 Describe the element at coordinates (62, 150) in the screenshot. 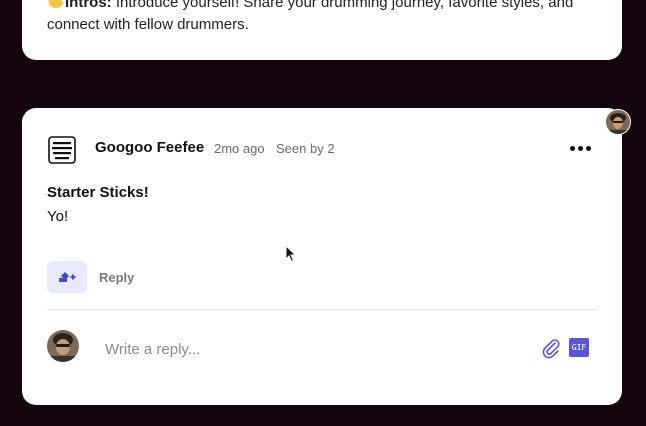

I see `author-avatar-logo` at that location.